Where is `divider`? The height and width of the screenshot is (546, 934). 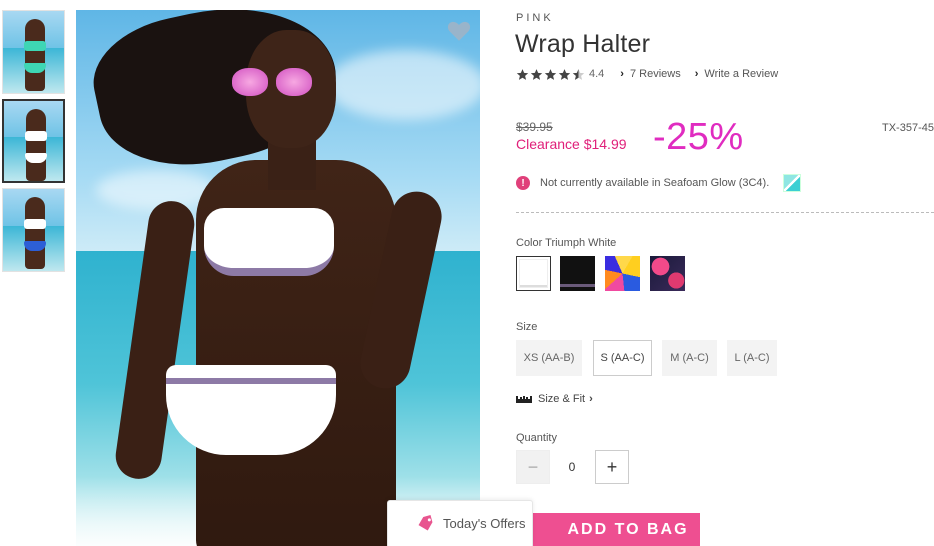 divider is located at coordinates (725, 212).